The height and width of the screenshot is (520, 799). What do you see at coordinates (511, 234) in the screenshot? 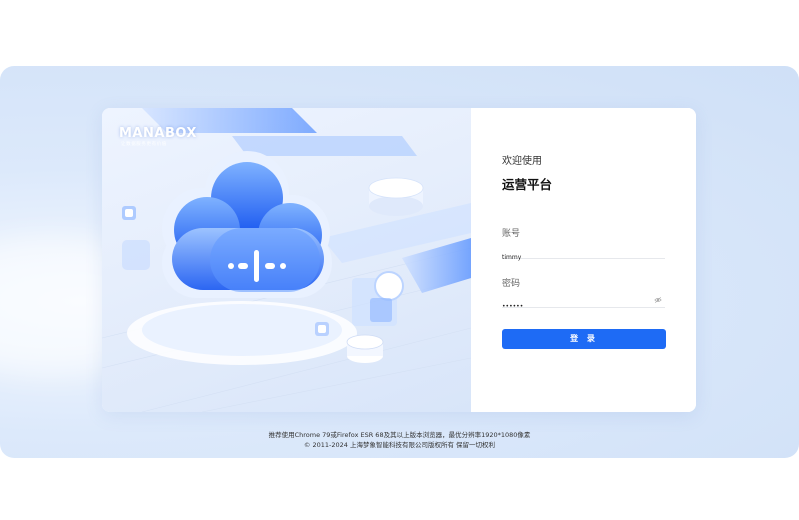
I see `account-label: 账号` at bounding box center [511, 234].